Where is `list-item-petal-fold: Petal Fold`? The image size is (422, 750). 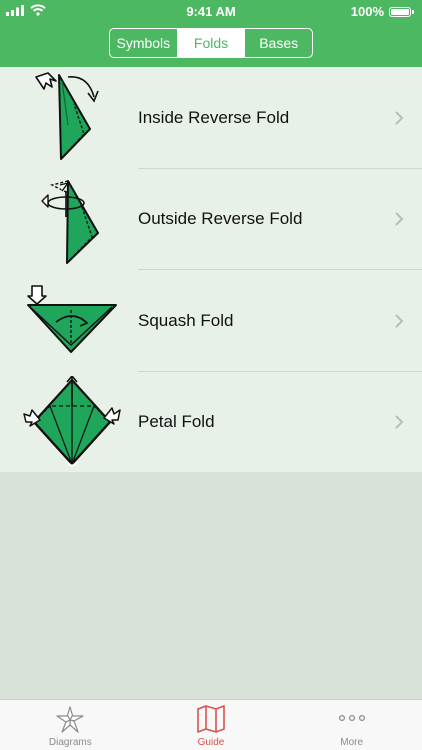 list-item-petal-fold: Petal Fold is located at coordinates (211, 423).